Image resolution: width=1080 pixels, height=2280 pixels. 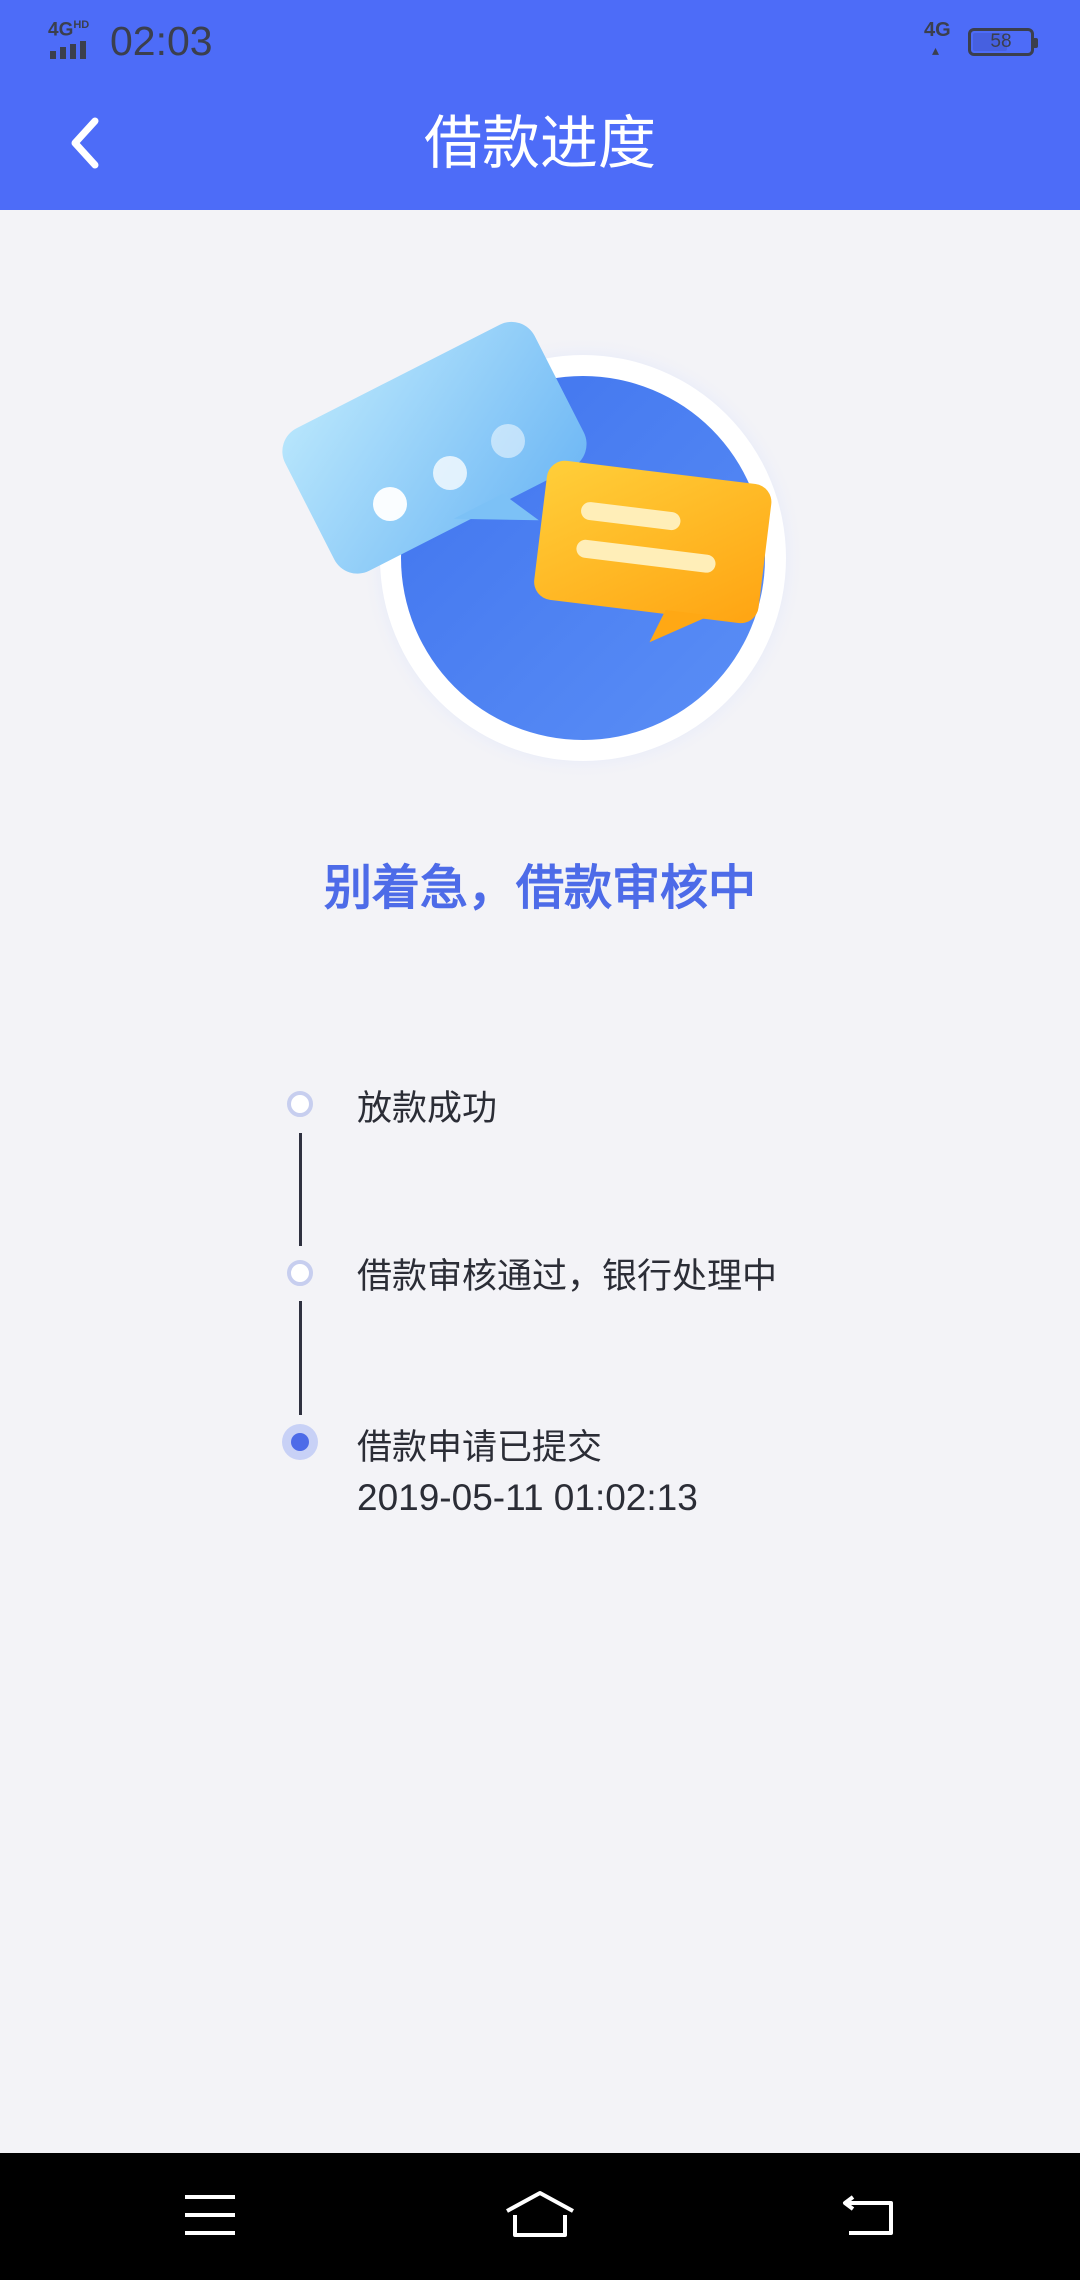 What do you see at coordinates (540, 105) in the screenshot?
I see `header-bar: 4GHD 02:03 4G ▴ 58 借款进度` at bounding box center [540, 105].